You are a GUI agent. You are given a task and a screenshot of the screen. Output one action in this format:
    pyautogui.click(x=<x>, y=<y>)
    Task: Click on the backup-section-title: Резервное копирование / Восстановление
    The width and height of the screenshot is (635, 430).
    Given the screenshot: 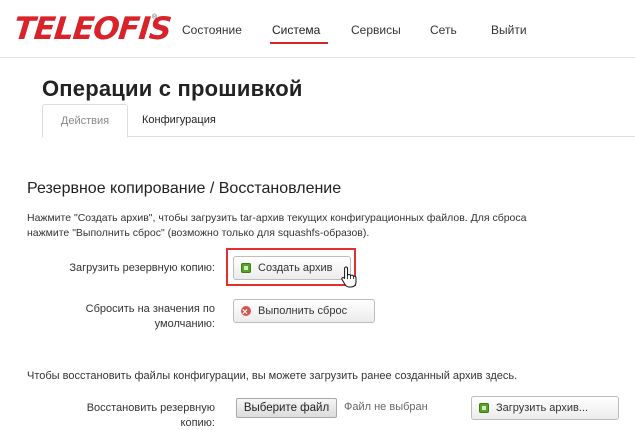 What is the action you would take?
    pyautogui.click(x=184, y=188)
    